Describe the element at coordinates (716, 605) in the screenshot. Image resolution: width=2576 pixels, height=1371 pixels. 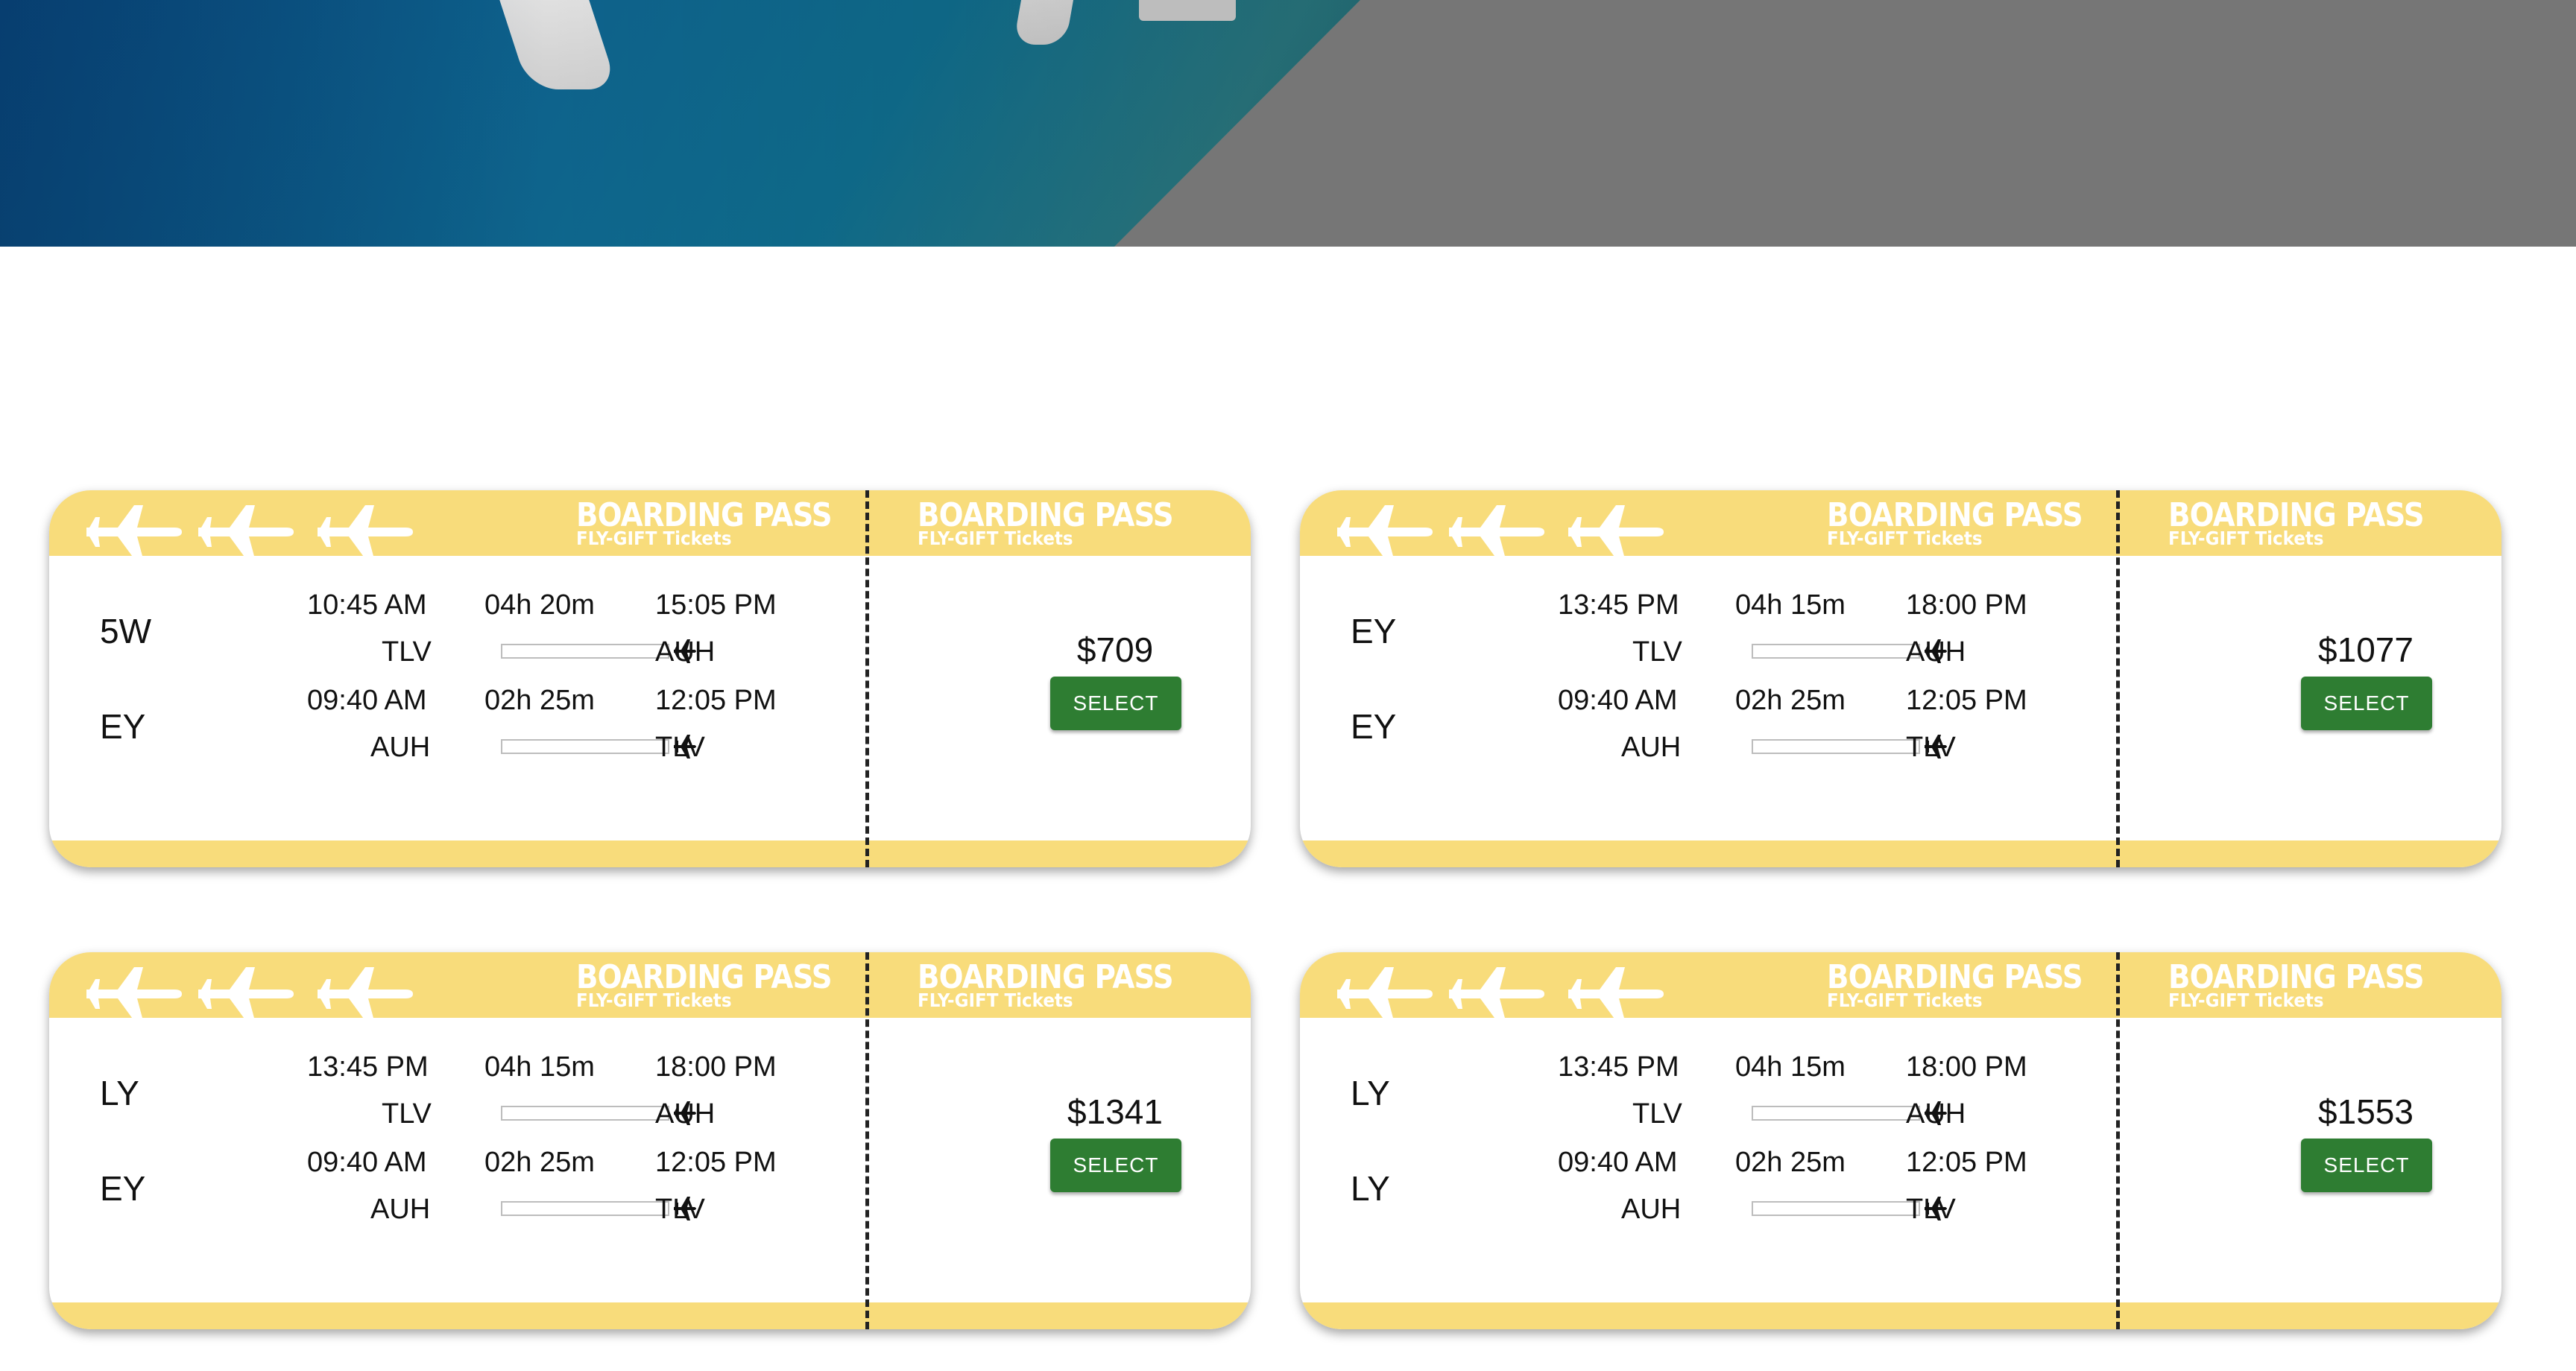
I see `outbound-arrive-time: 15:05 PM` at that location.